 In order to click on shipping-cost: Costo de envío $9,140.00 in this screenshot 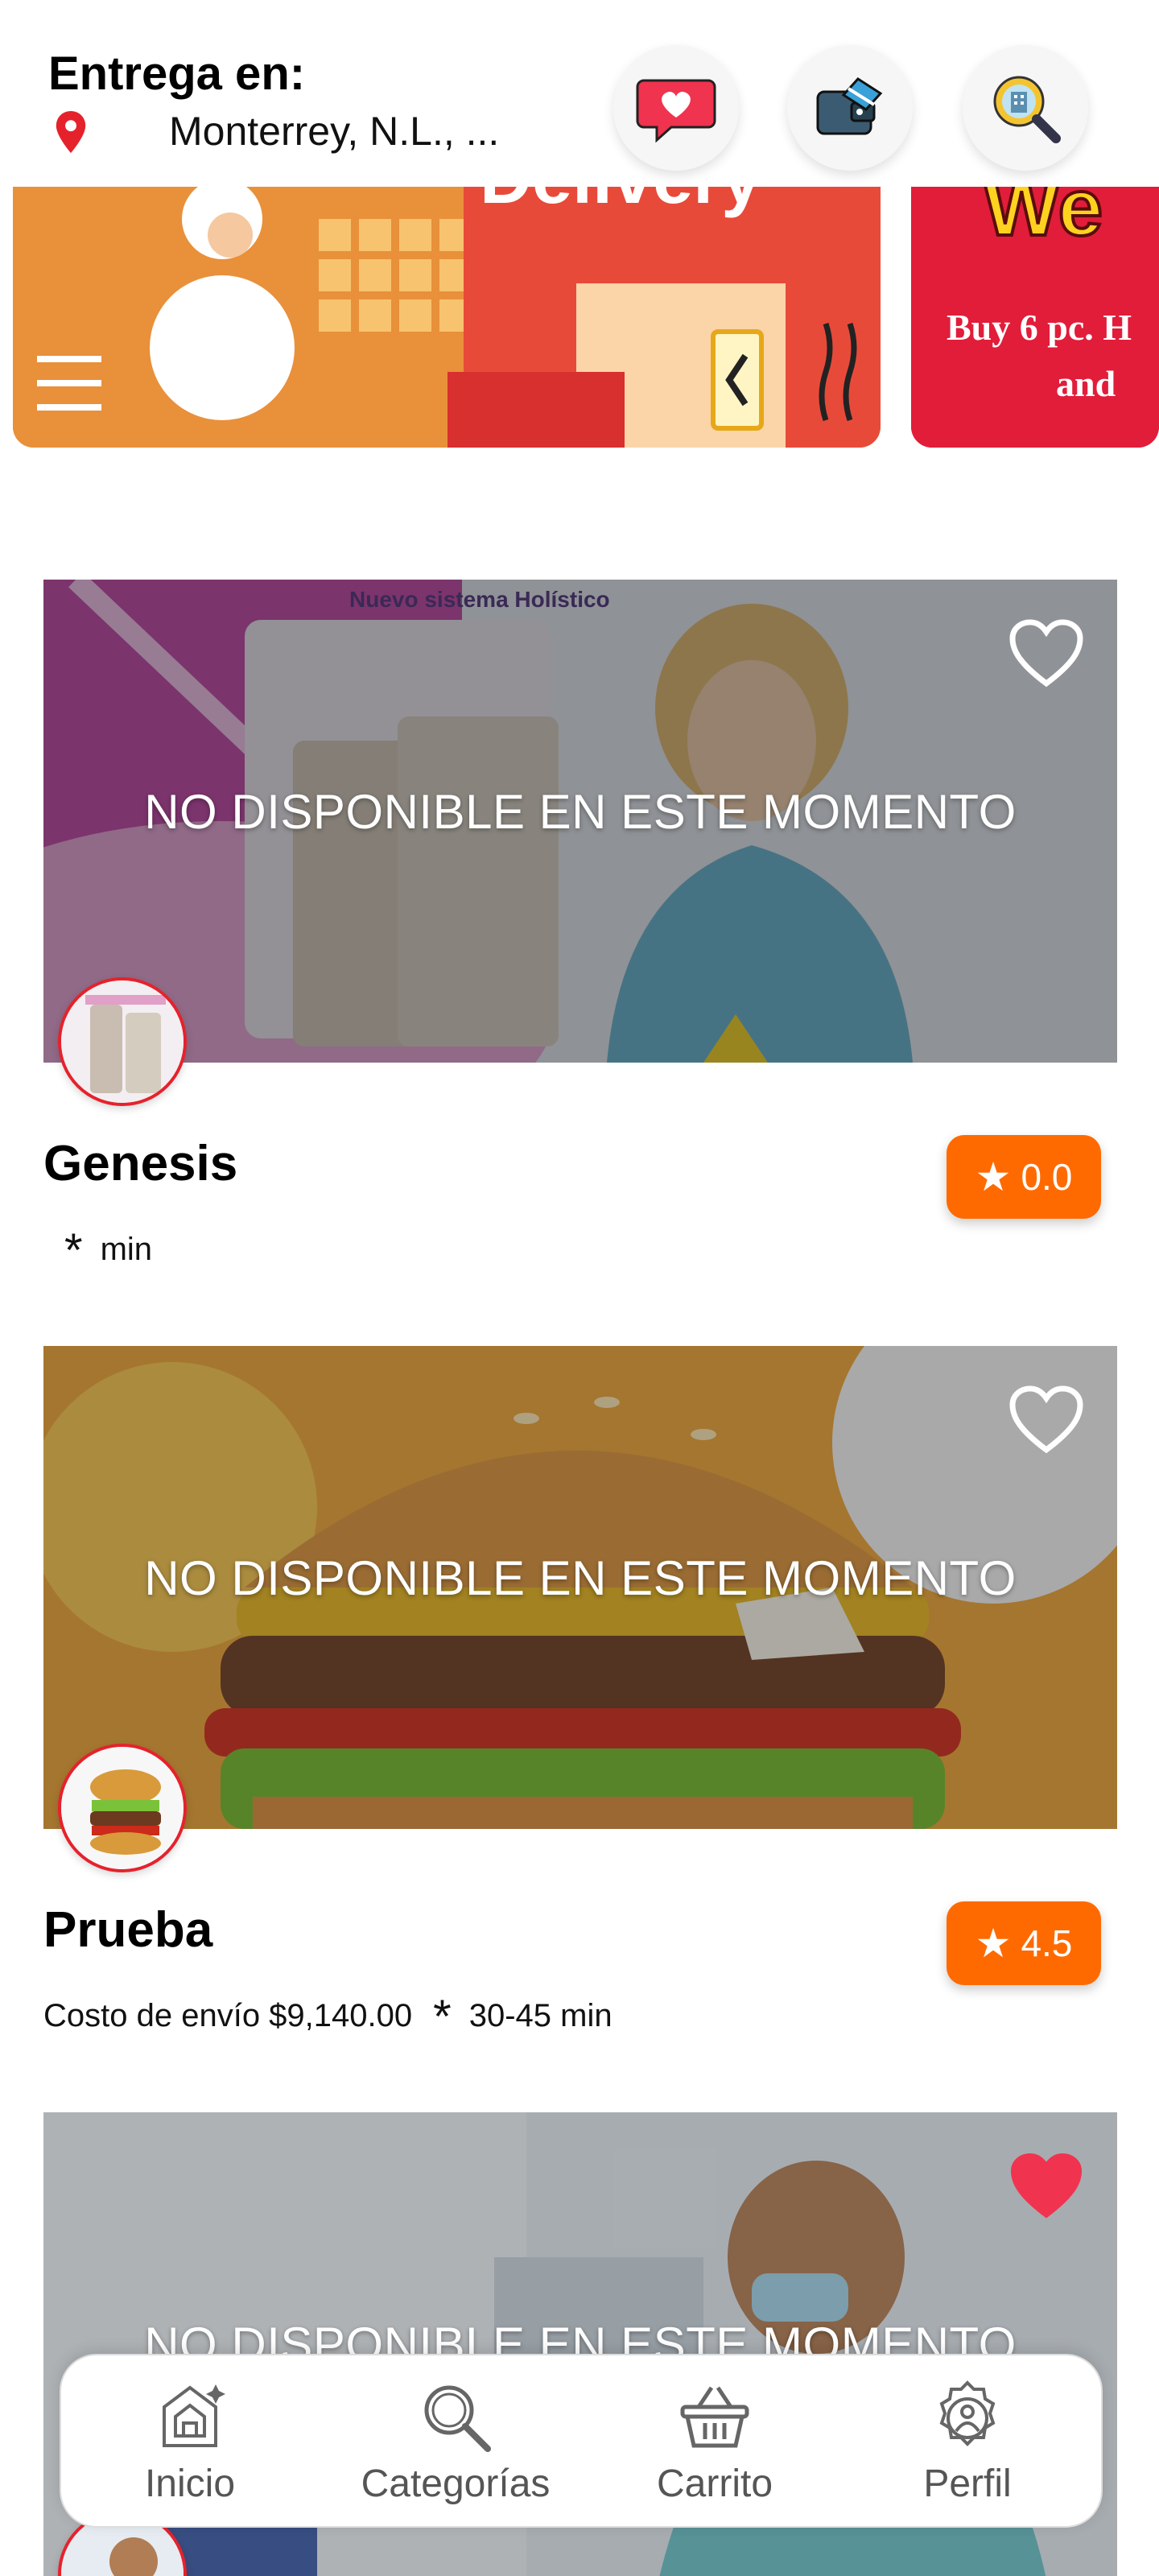, I will do `click(228, 2015)`.